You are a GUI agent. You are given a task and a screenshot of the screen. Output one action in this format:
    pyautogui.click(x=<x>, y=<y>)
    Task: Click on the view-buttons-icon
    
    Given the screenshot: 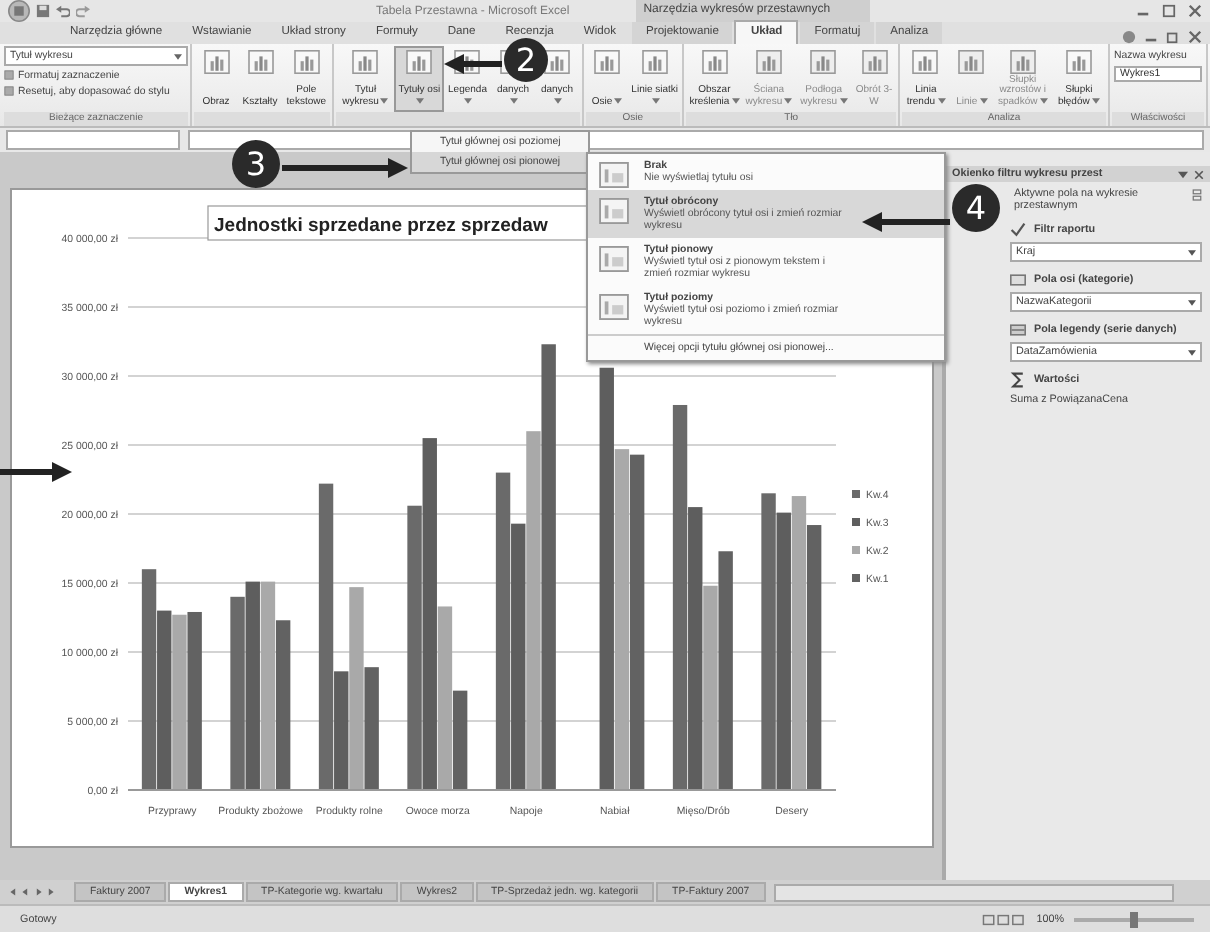 What is the action you would take?
    pyautogui.click(x=1004, y=919)
    